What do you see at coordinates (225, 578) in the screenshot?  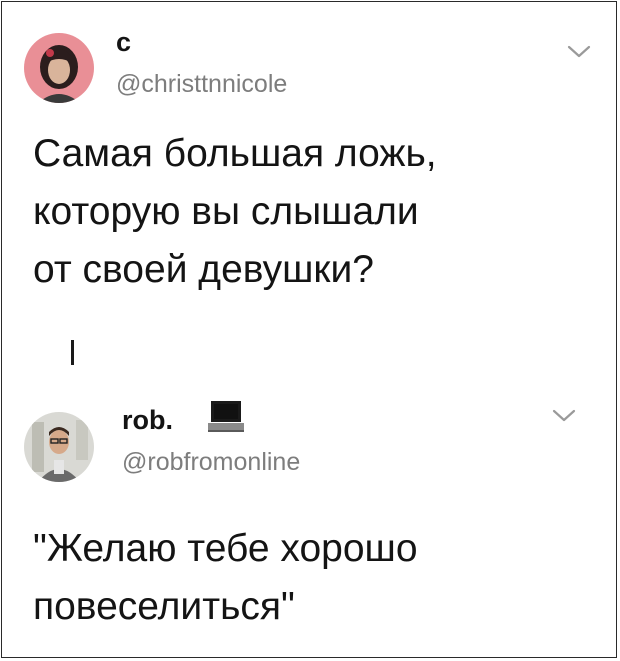 I see `tweet-text: "Желаю тебе хорошо повеселиться"` at bounding box center [225, 578].